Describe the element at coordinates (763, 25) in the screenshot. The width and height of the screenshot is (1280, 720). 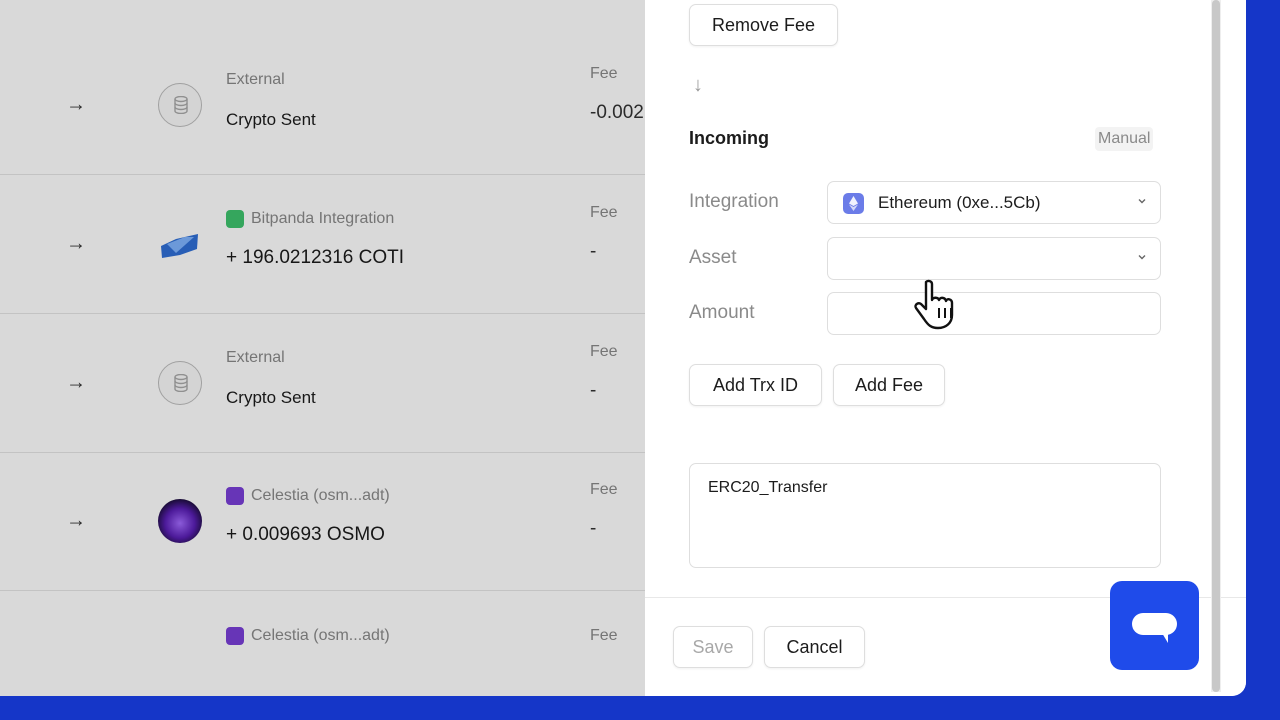
I see `remove-fee-button: Remove Fee` at that location.